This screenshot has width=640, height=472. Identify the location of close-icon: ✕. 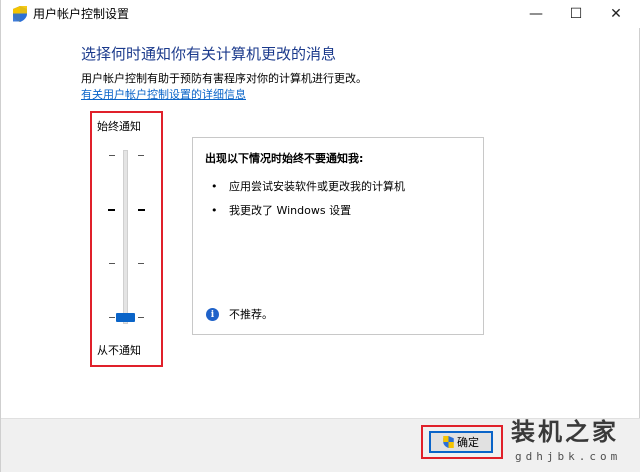
(616, 14).